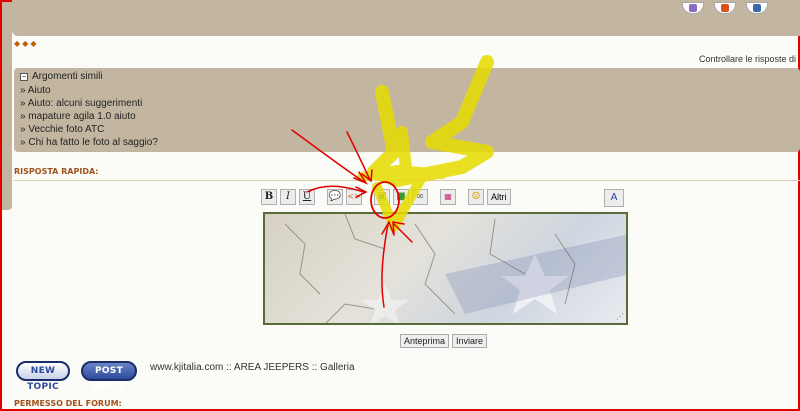 The width and height of the screenshot is (800, 411). What do you see at coordinates (401, 197) in the screenshot?
I see `media-icon: ■` at bounding box center [401, 197].